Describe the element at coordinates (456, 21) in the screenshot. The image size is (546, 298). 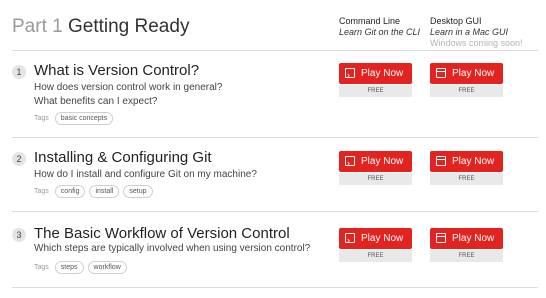
I see `column-title: Desktop GUI` at that location.